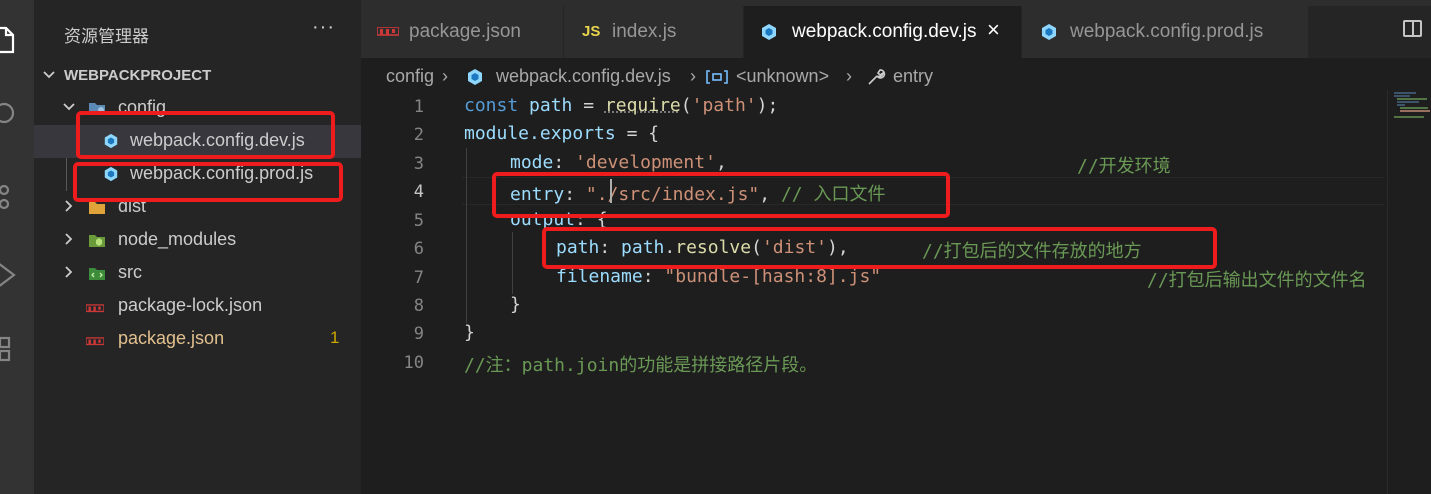 The width and height of the screenshot is (1431, 494). Describe the element at coordinates (1032, 251) in the screenshot. I see `comment-token: //打包后的文件存放的地方` at that location.